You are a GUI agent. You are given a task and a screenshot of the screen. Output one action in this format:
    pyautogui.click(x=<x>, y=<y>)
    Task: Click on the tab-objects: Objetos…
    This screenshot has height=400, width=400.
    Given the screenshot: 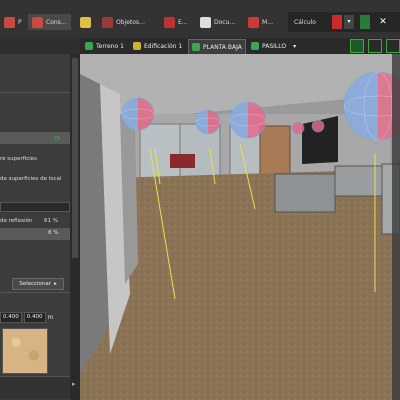 What is the action you would take?
    pyautogui.click(x=123, y=22)
    